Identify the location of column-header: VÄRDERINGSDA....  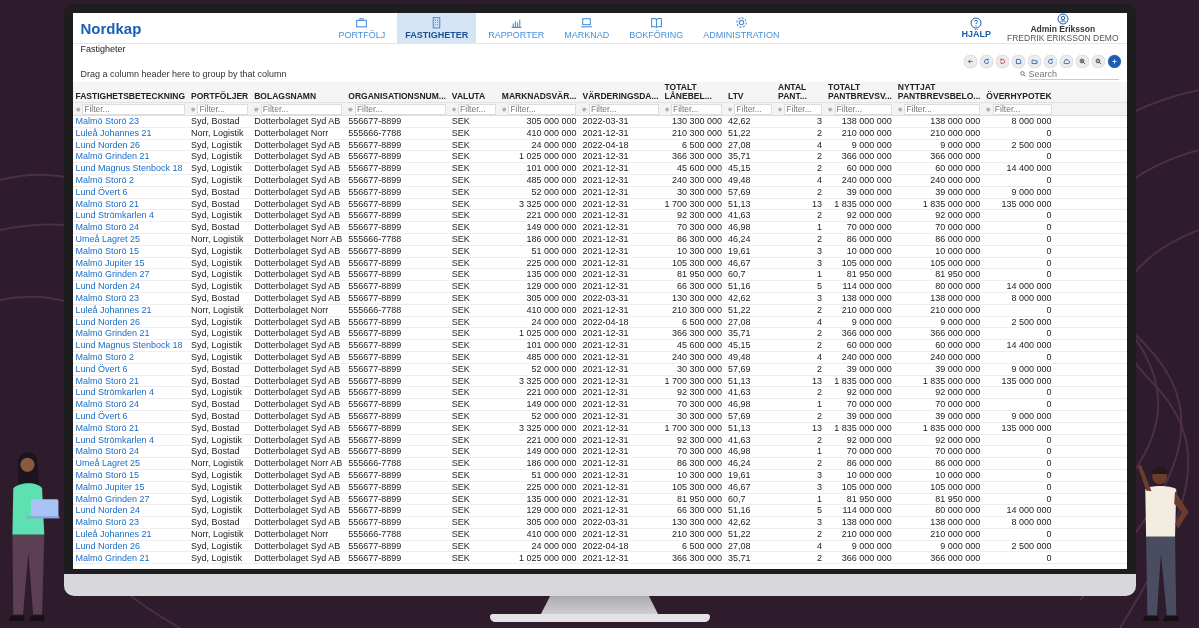
(620, 92).